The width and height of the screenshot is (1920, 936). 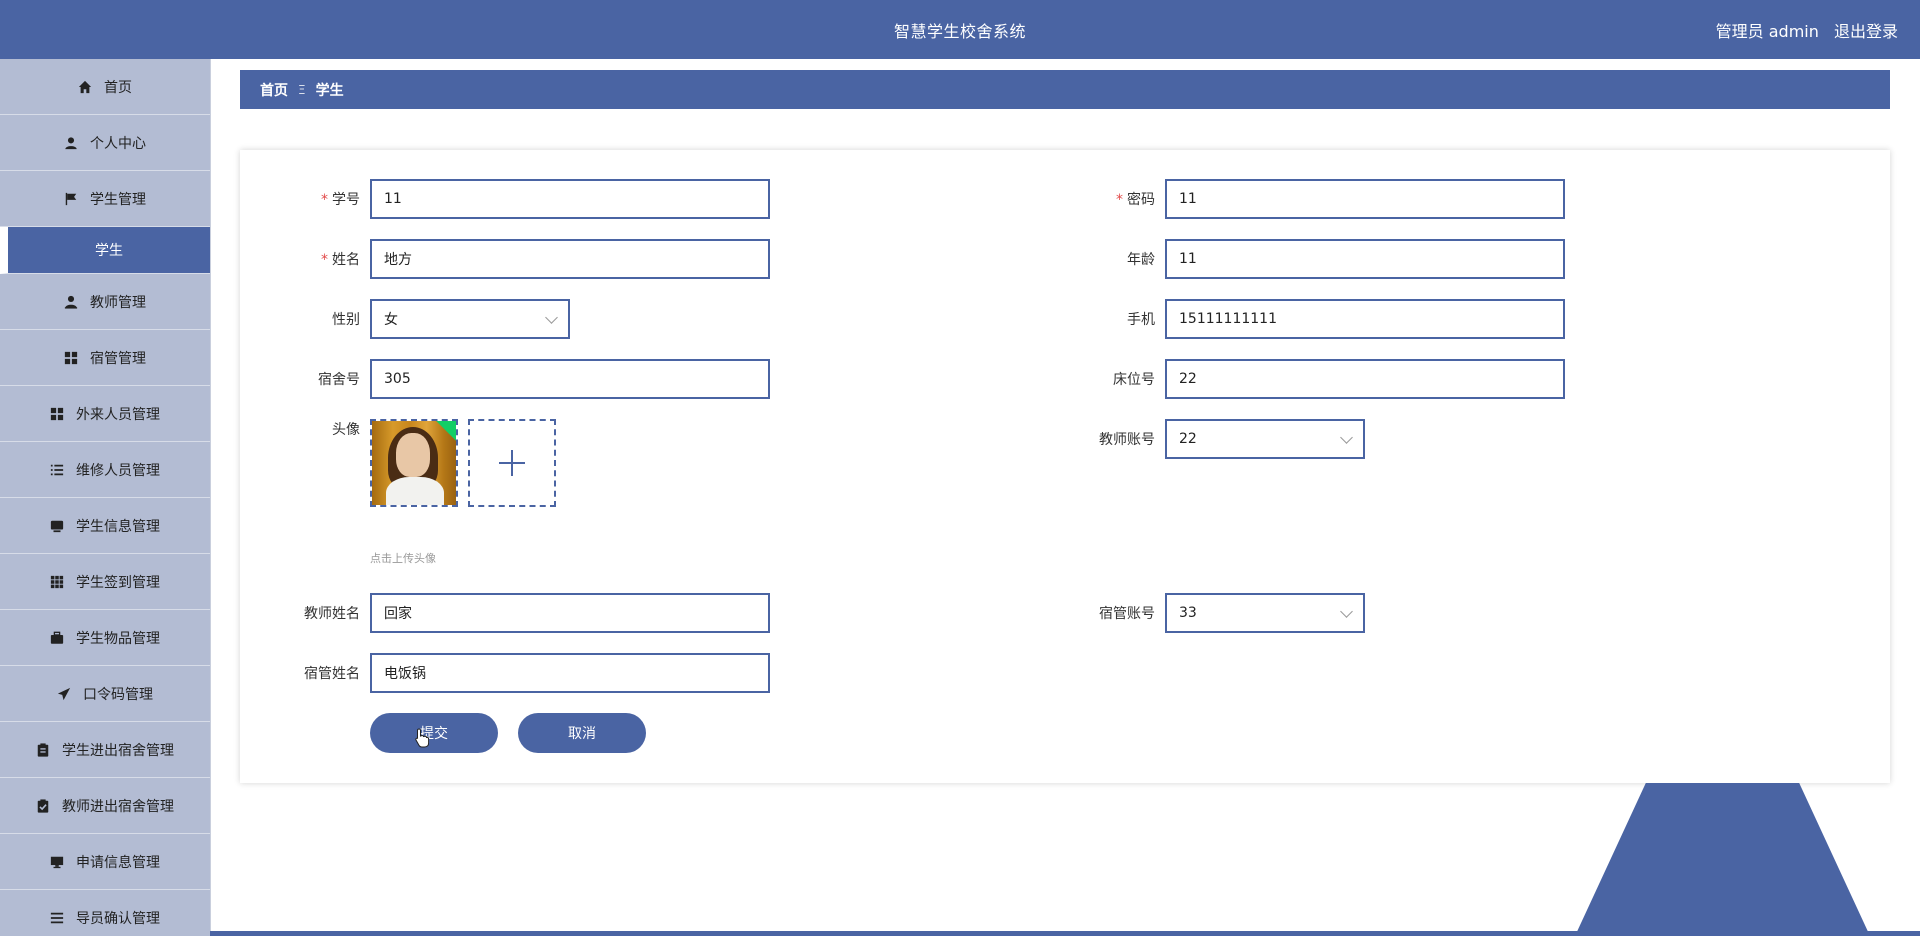 I want to click on breadcrumb-separator: Ξ, so click(x=302, y=89).